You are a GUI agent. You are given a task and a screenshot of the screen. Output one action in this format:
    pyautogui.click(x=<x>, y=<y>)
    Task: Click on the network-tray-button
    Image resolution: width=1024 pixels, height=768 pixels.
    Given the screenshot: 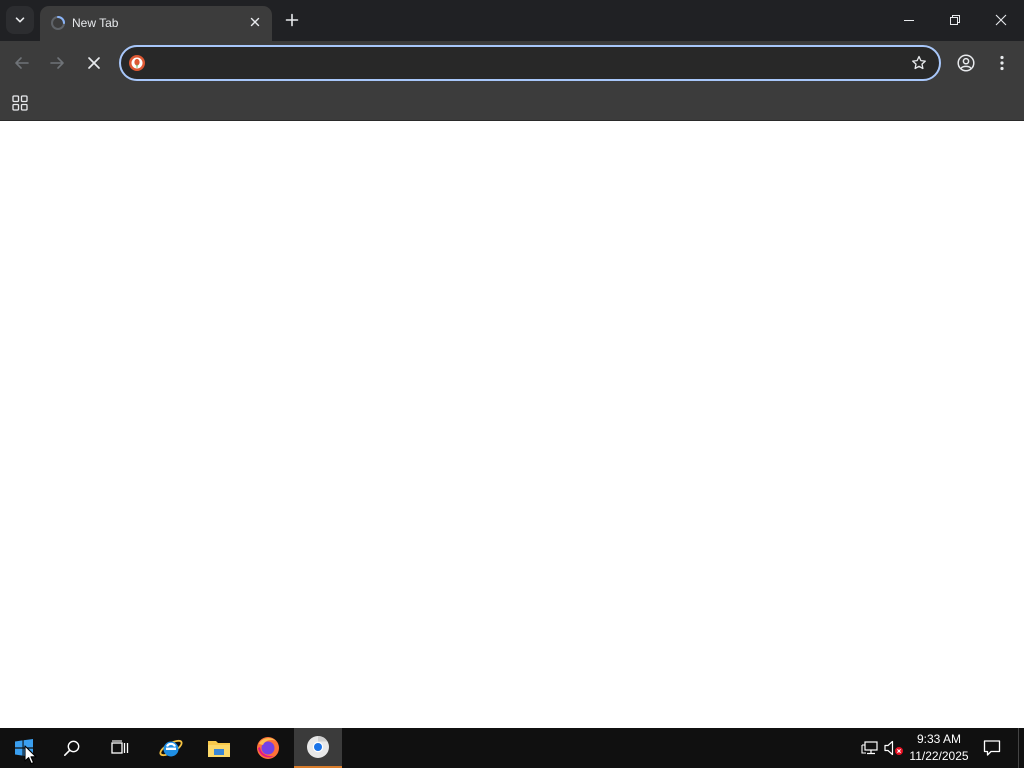 What is the action you would take?
    pyautogui.click(x=870, y=748)
    